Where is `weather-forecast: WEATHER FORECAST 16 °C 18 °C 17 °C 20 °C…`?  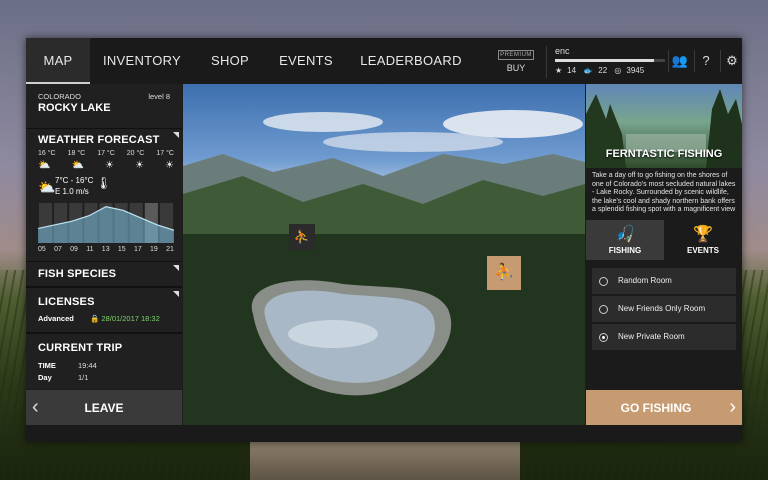
weather-forecast: WEATHER FORECAST 16 °C 18 °C 17 °C 20 °C… is located at coordinates (104, 196).